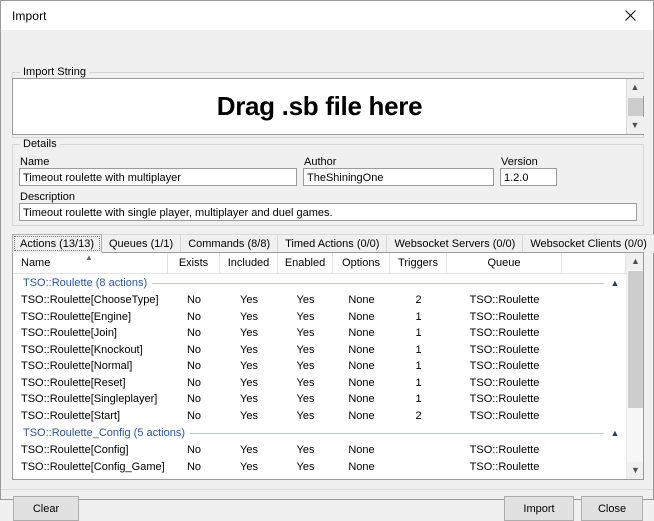  Describe the element at coordinates (455, 243) in the screenshot. I see `tab-websocket-servers-0-0: Websocket Servers (0/0)` at that location.